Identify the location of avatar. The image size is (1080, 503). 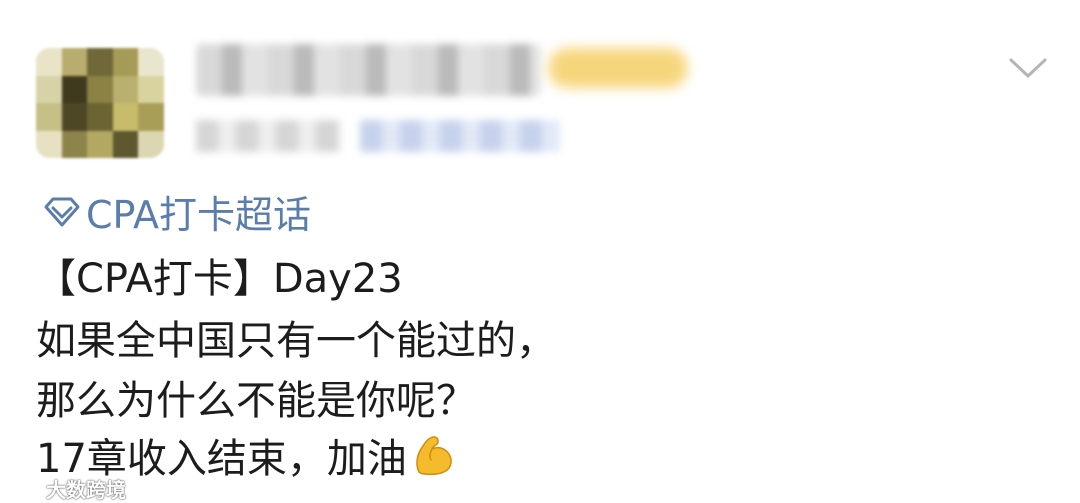
(100, 103).